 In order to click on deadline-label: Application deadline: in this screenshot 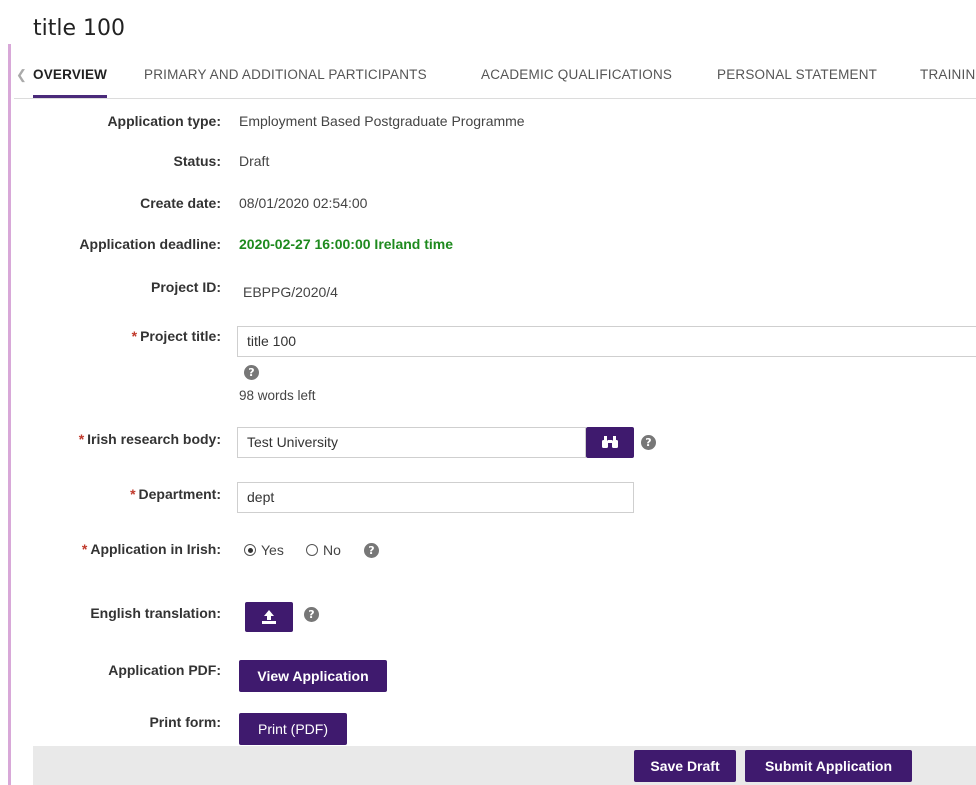, I will do `click(150, 244)`.